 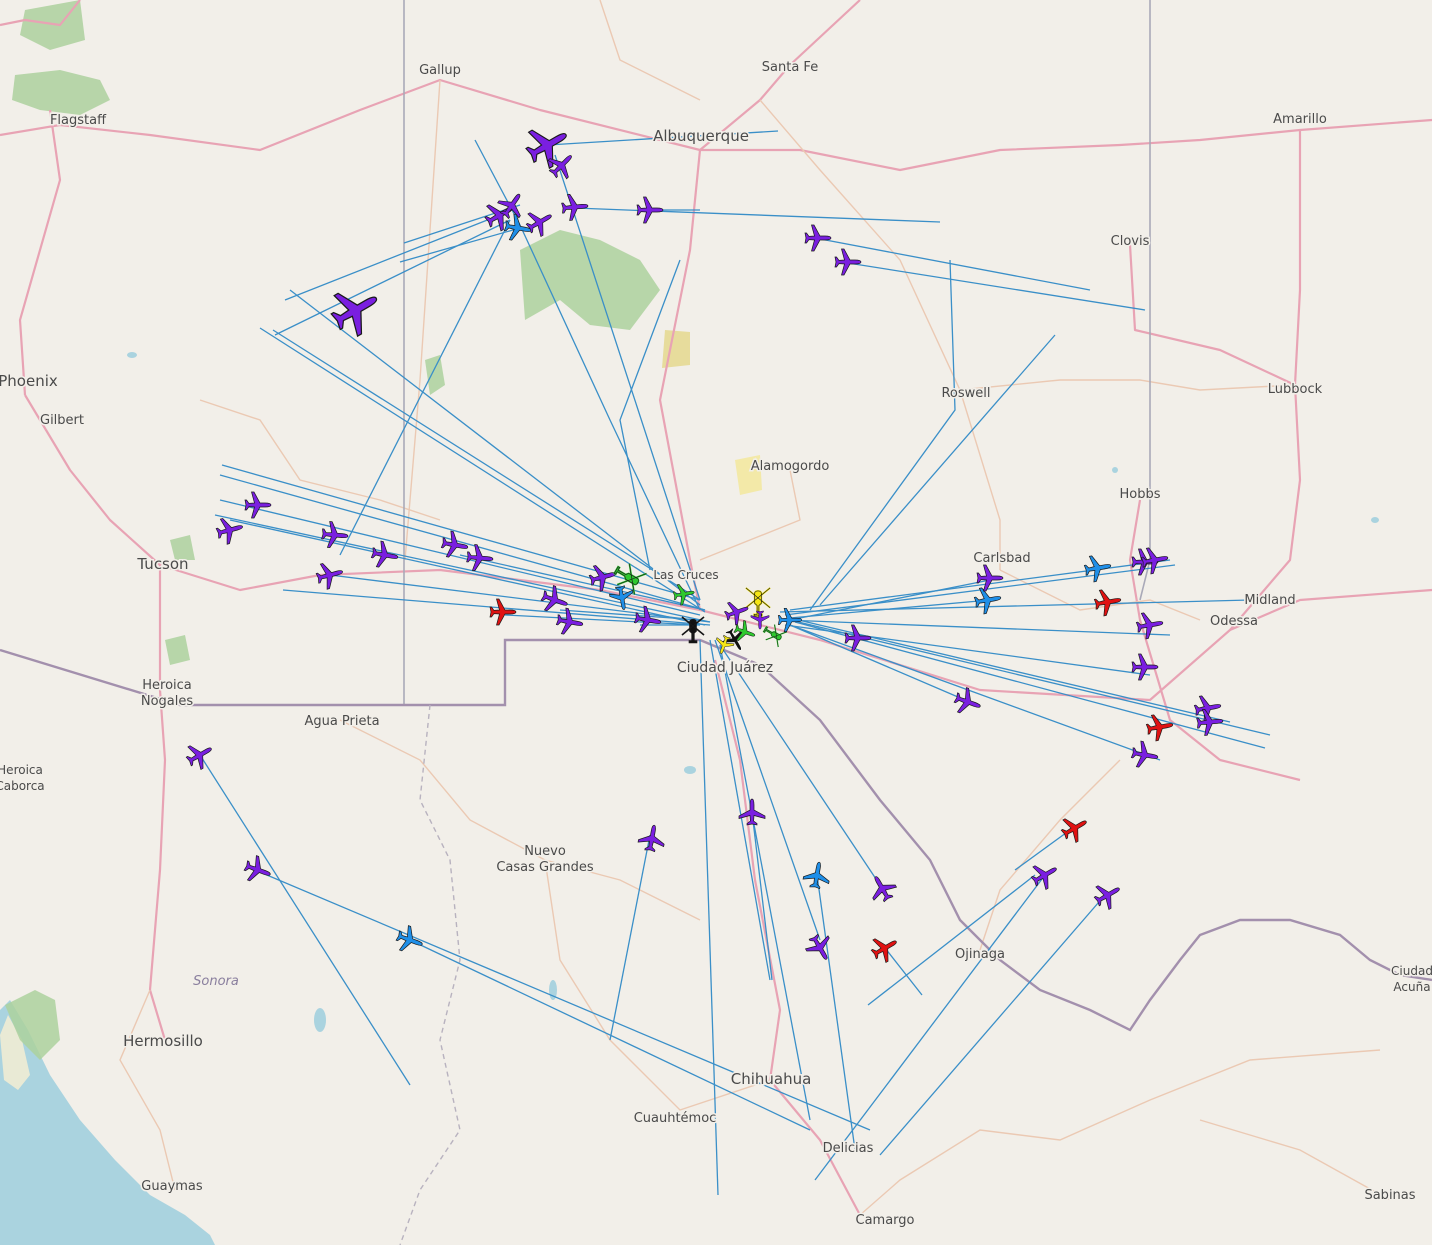 I want to click on city-label: Gilbert, so click(x=62, y=420).